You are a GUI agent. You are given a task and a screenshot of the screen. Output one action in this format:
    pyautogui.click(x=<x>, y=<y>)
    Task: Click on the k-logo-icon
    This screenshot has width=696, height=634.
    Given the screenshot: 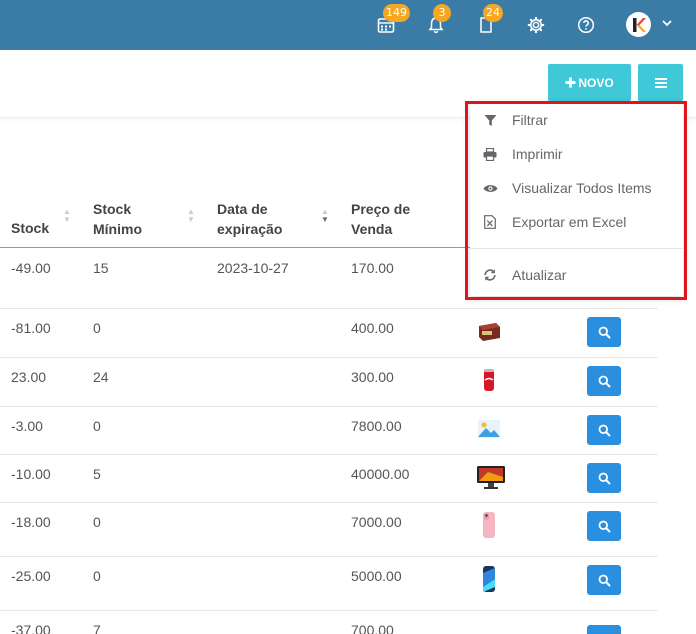 What is the action you would take?
    pyautogui.click(x=639, y=24)
    